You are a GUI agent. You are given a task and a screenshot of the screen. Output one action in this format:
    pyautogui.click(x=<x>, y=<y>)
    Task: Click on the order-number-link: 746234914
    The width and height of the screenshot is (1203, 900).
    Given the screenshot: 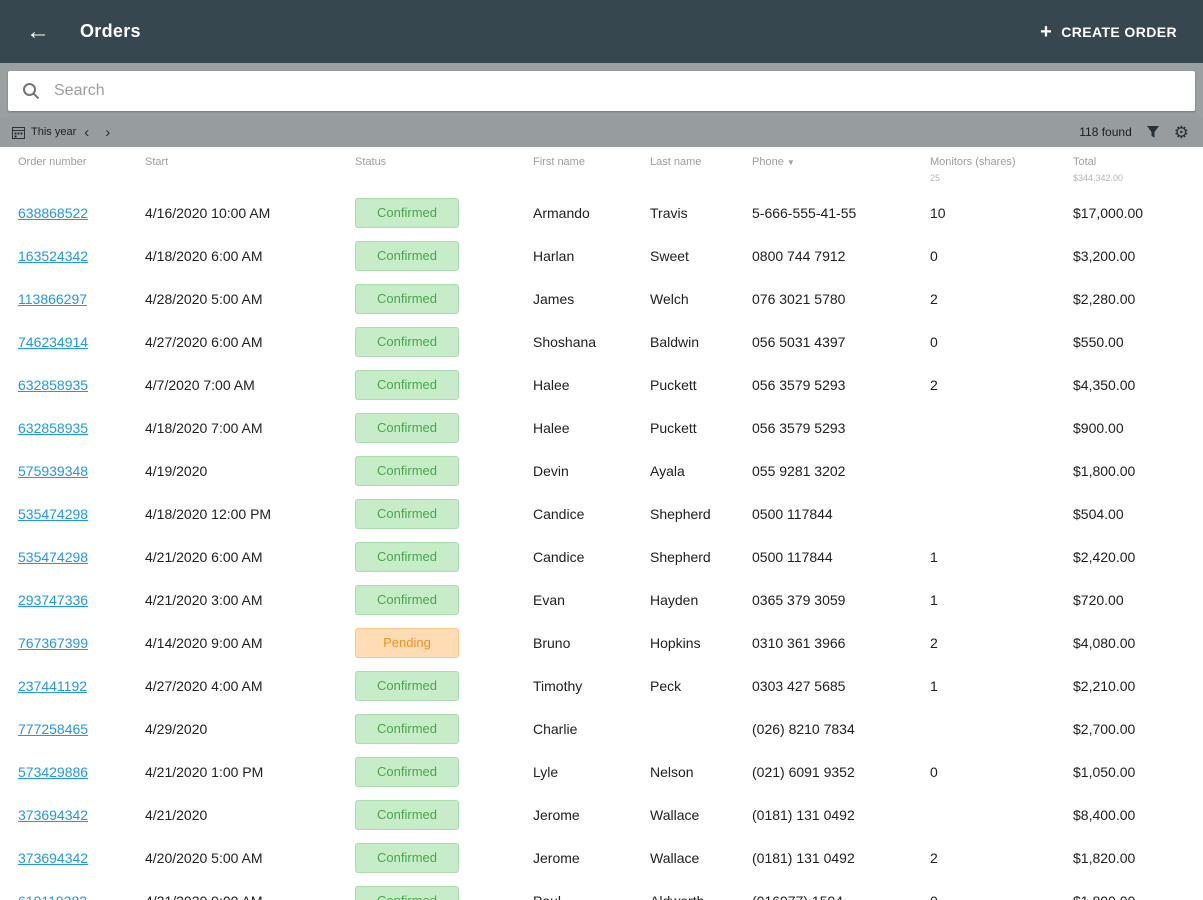 What is the action you would take?
    pyautogui.click(x=53, y=342)
    